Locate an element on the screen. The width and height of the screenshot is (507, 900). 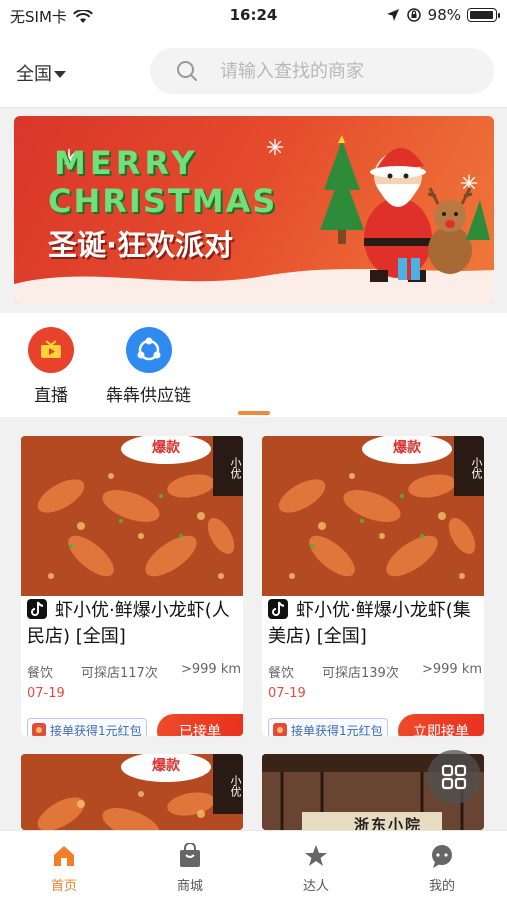
merchant-title-text: 虾小优·鲜爆小龙虾(人民店) [全国] is located at coordinates (128, 623).